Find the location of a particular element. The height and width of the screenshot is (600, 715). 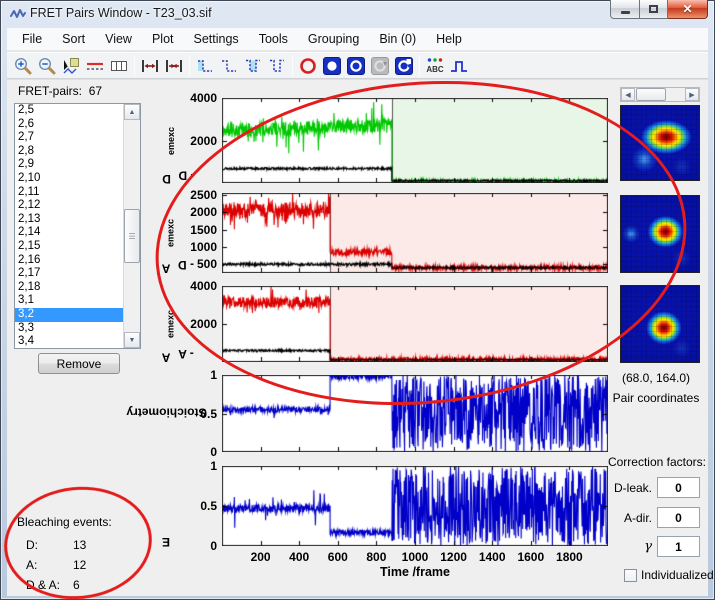

list-item-pair-2-13: 2,13 is located at coordinates (69, 220).